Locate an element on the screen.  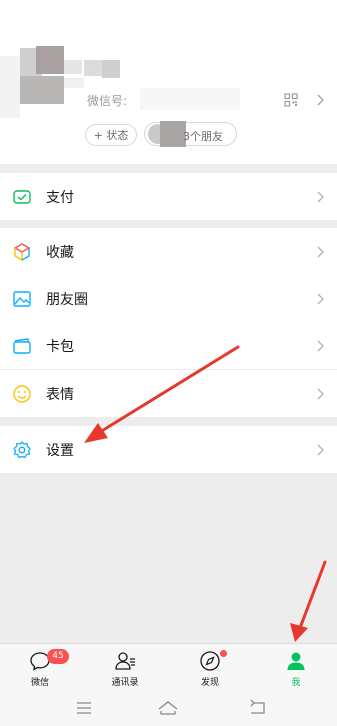
moments-image-icon is located at coordinates (22, 299).